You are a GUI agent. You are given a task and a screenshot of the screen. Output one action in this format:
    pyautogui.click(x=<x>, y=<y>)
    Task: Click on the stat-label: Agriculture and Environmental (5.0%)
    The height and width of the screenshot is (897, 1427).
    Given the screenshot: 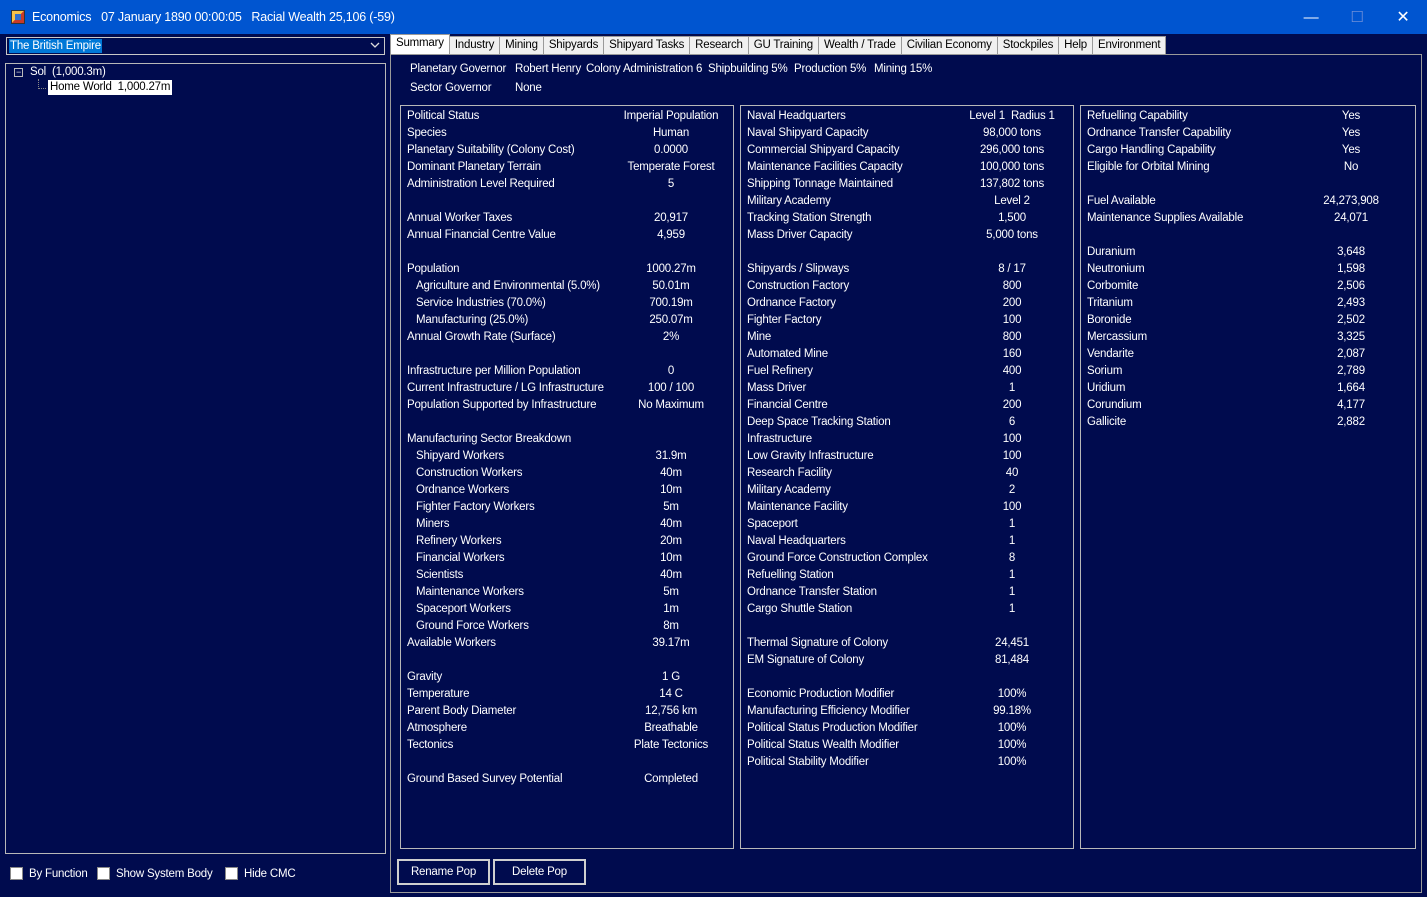 What is the action you would take?
    pyautogui.click(x=508, y=286)
    